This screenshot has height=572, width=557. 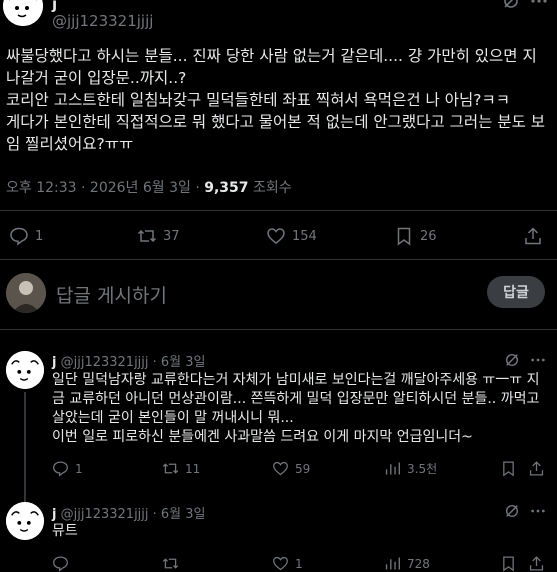 I want to click on like-action: 59, so click(x=291, y=468).